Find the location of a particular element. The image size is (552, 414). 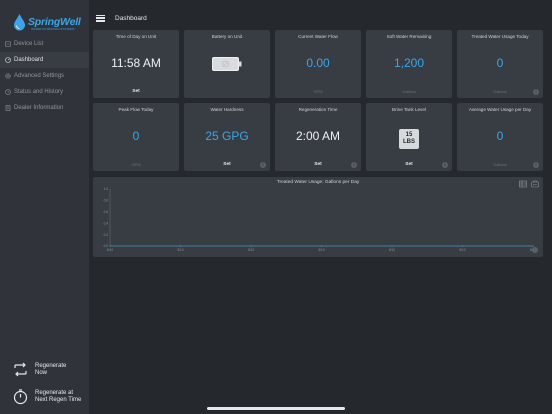

tile-current-water-flow: Current Water Flow 0.00 GPM is located at coordinates (318, 64).